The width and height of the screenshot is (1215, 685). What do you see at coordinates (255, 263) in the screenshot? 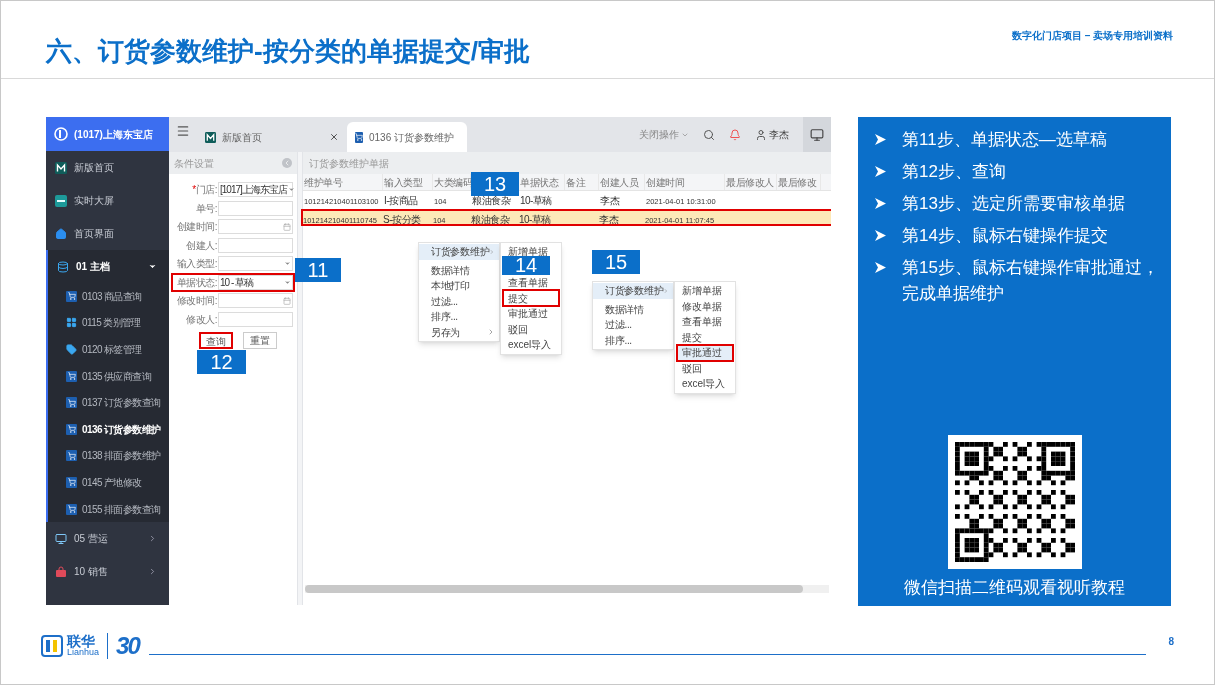
I see `select-field` at bounding box center [255, 263].